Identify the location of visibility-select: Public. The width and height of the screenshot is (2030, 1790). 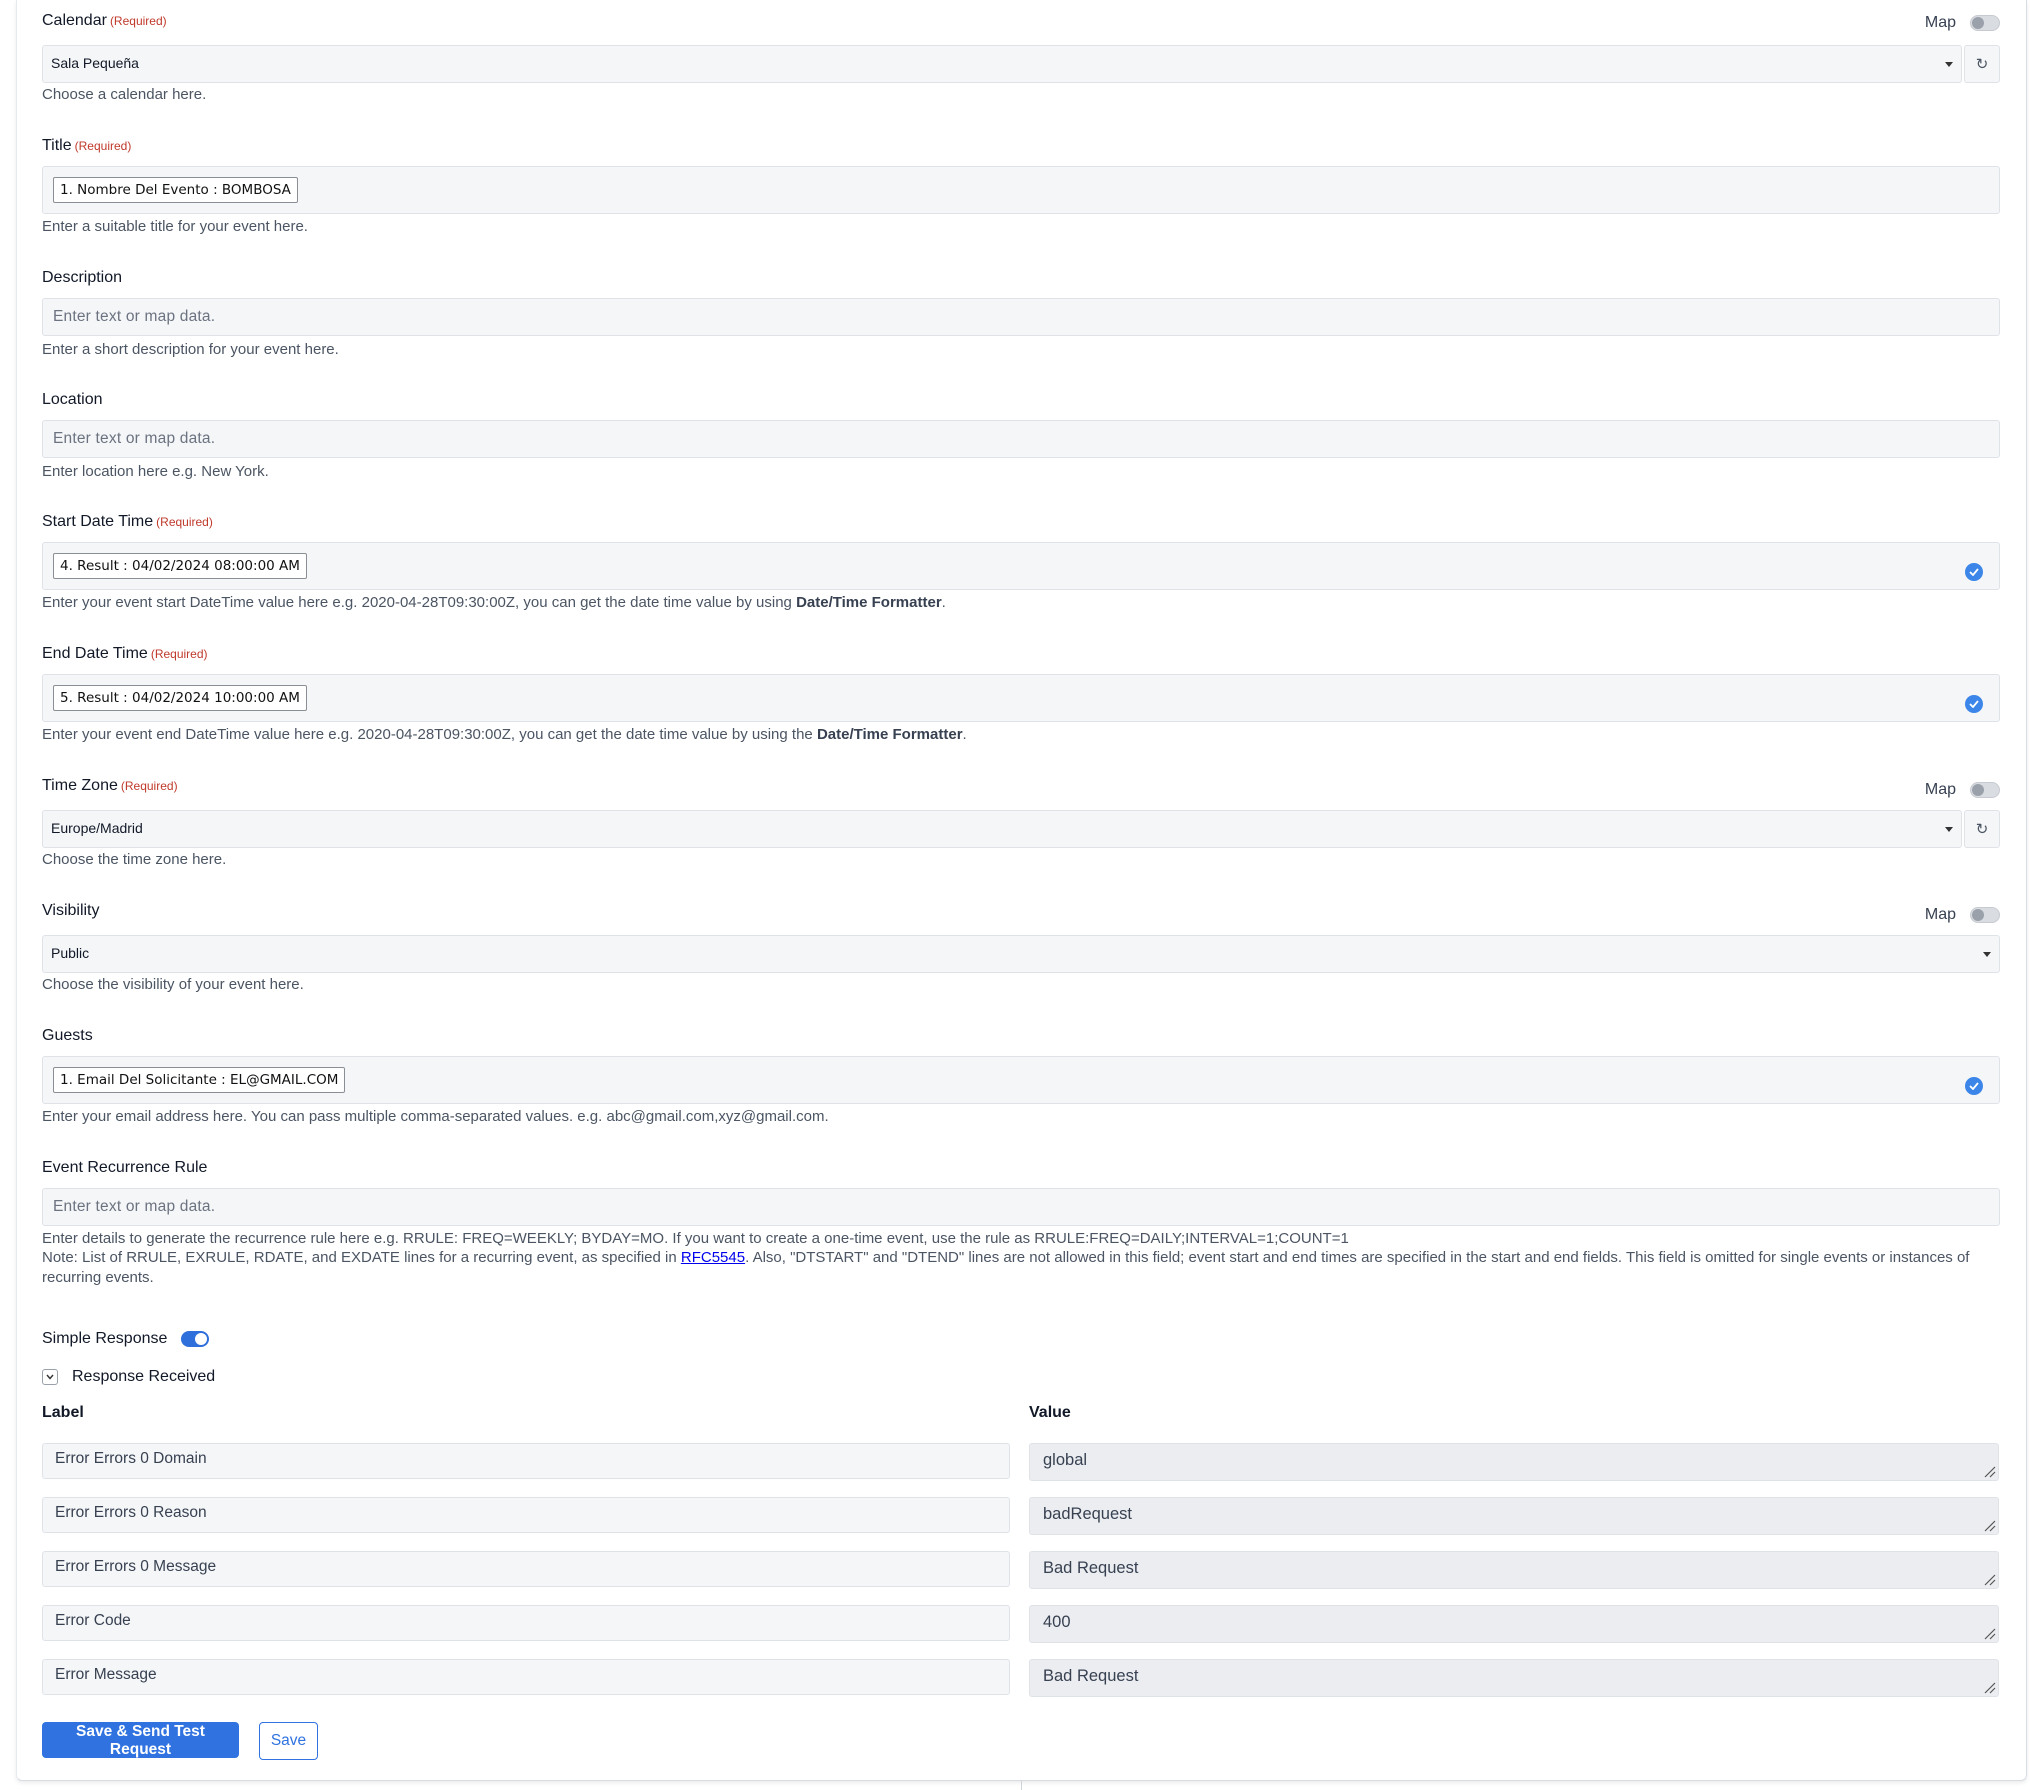
(1021, 954).